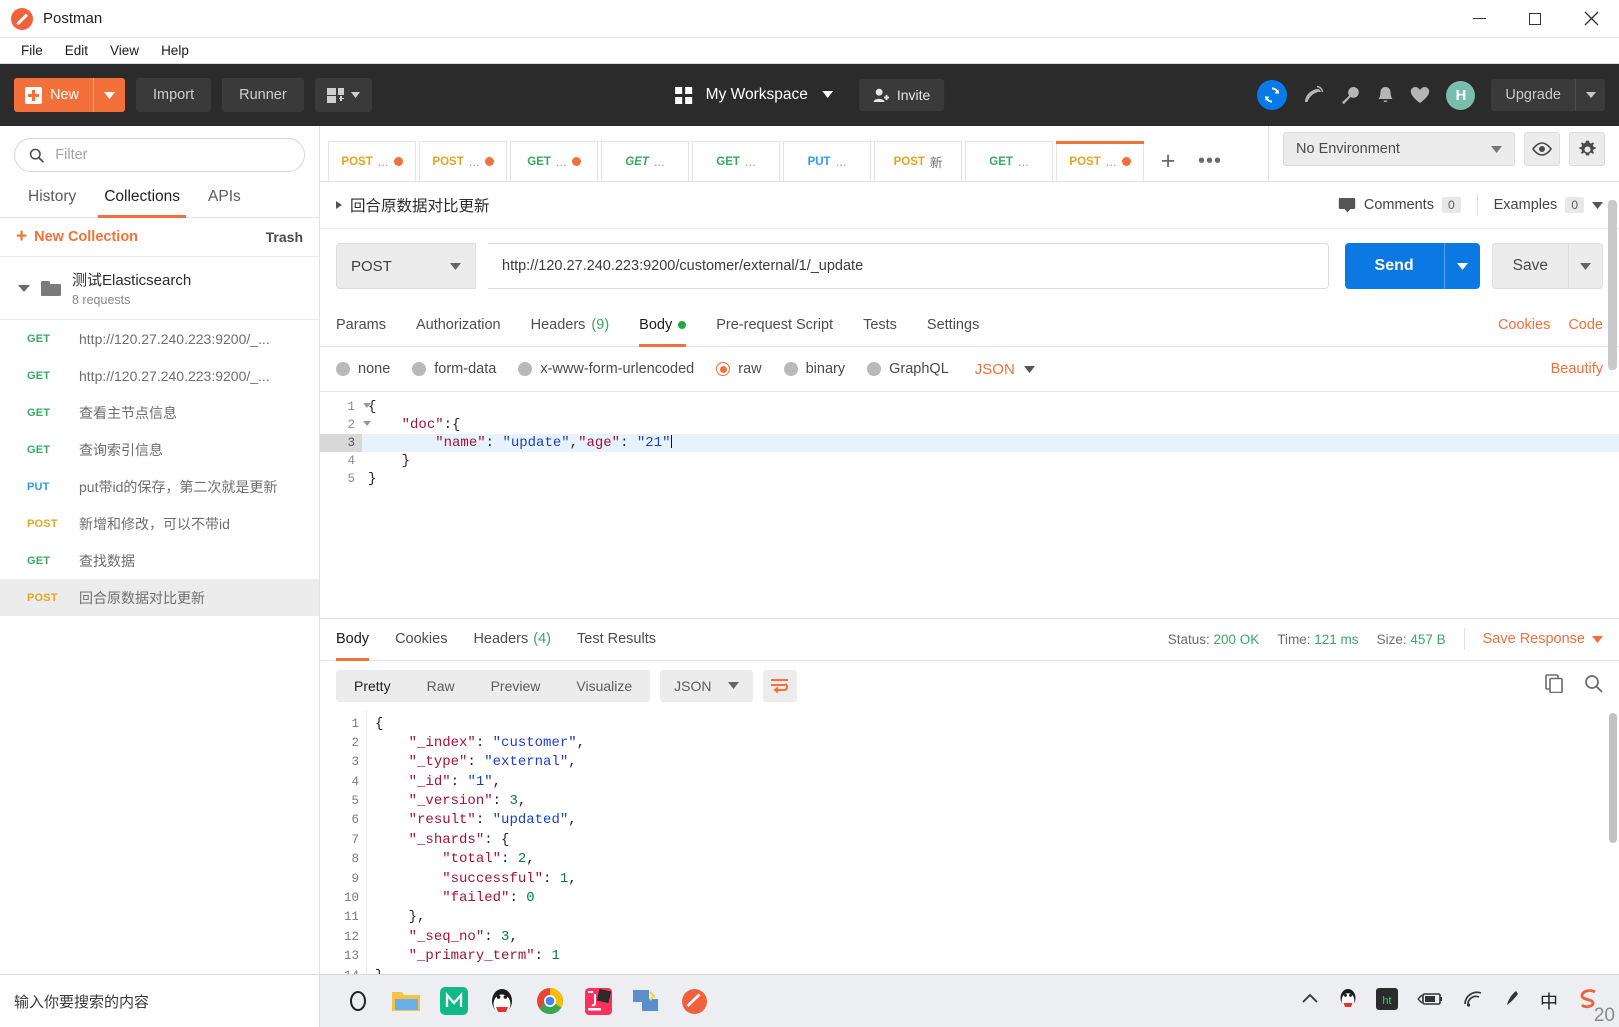  I want to click on send-button: Send, so click(1412, 266).